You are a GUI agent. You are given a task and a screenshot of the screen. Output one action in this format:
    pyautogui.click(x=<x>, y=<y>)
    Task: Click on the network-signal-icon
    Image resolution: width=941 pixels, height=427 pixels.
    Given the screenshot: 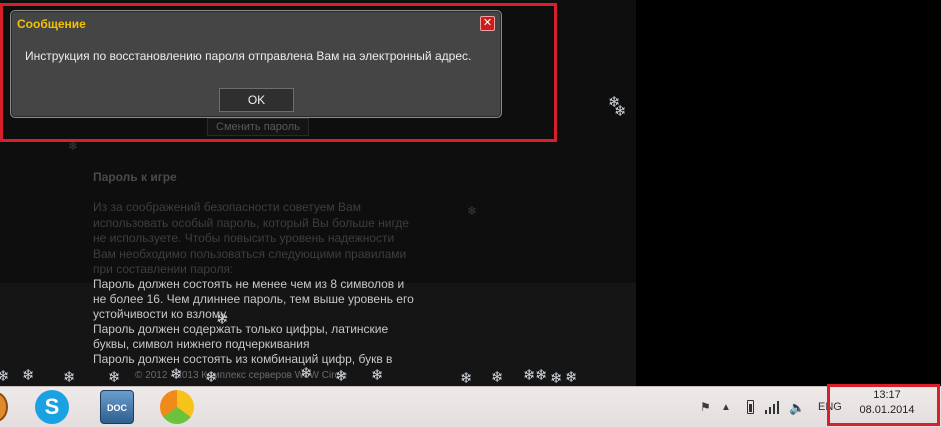 What is the action you would take?
    pyautogui.click(x=773, y=407)
    